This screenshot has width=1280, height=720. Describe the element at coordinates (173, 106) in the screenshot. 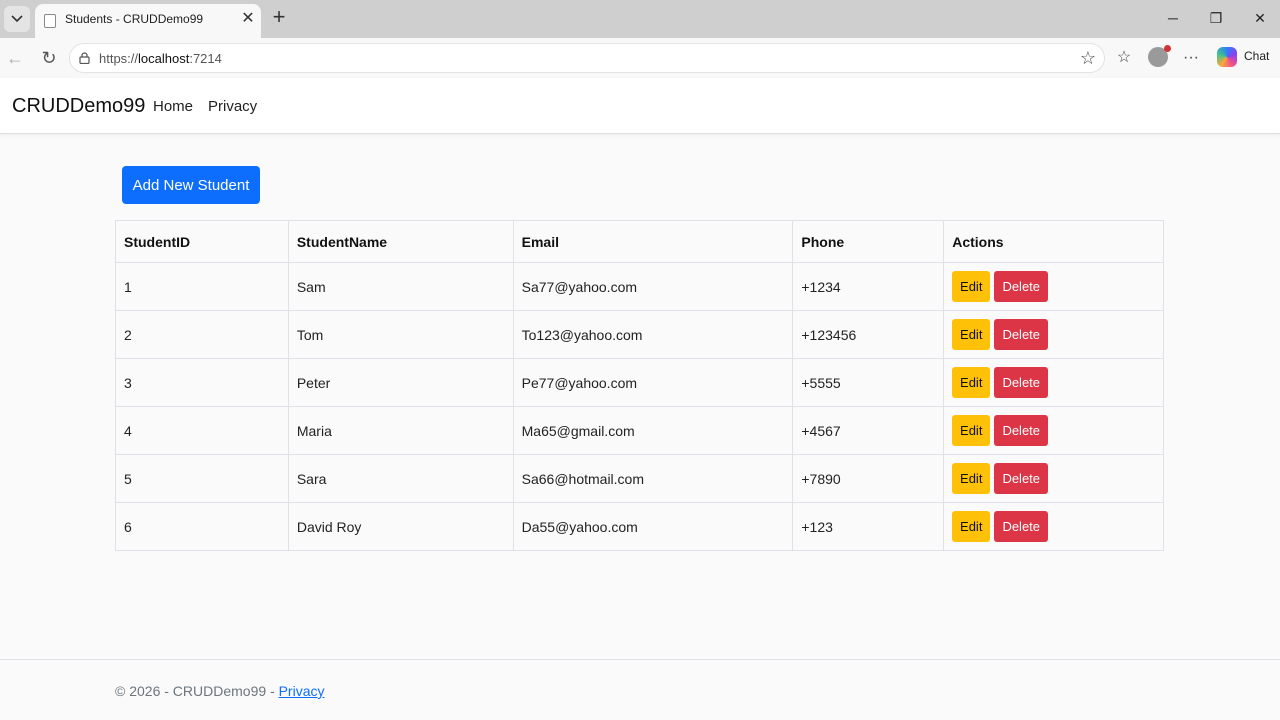

I see `nav-home-link: Home` at that location.